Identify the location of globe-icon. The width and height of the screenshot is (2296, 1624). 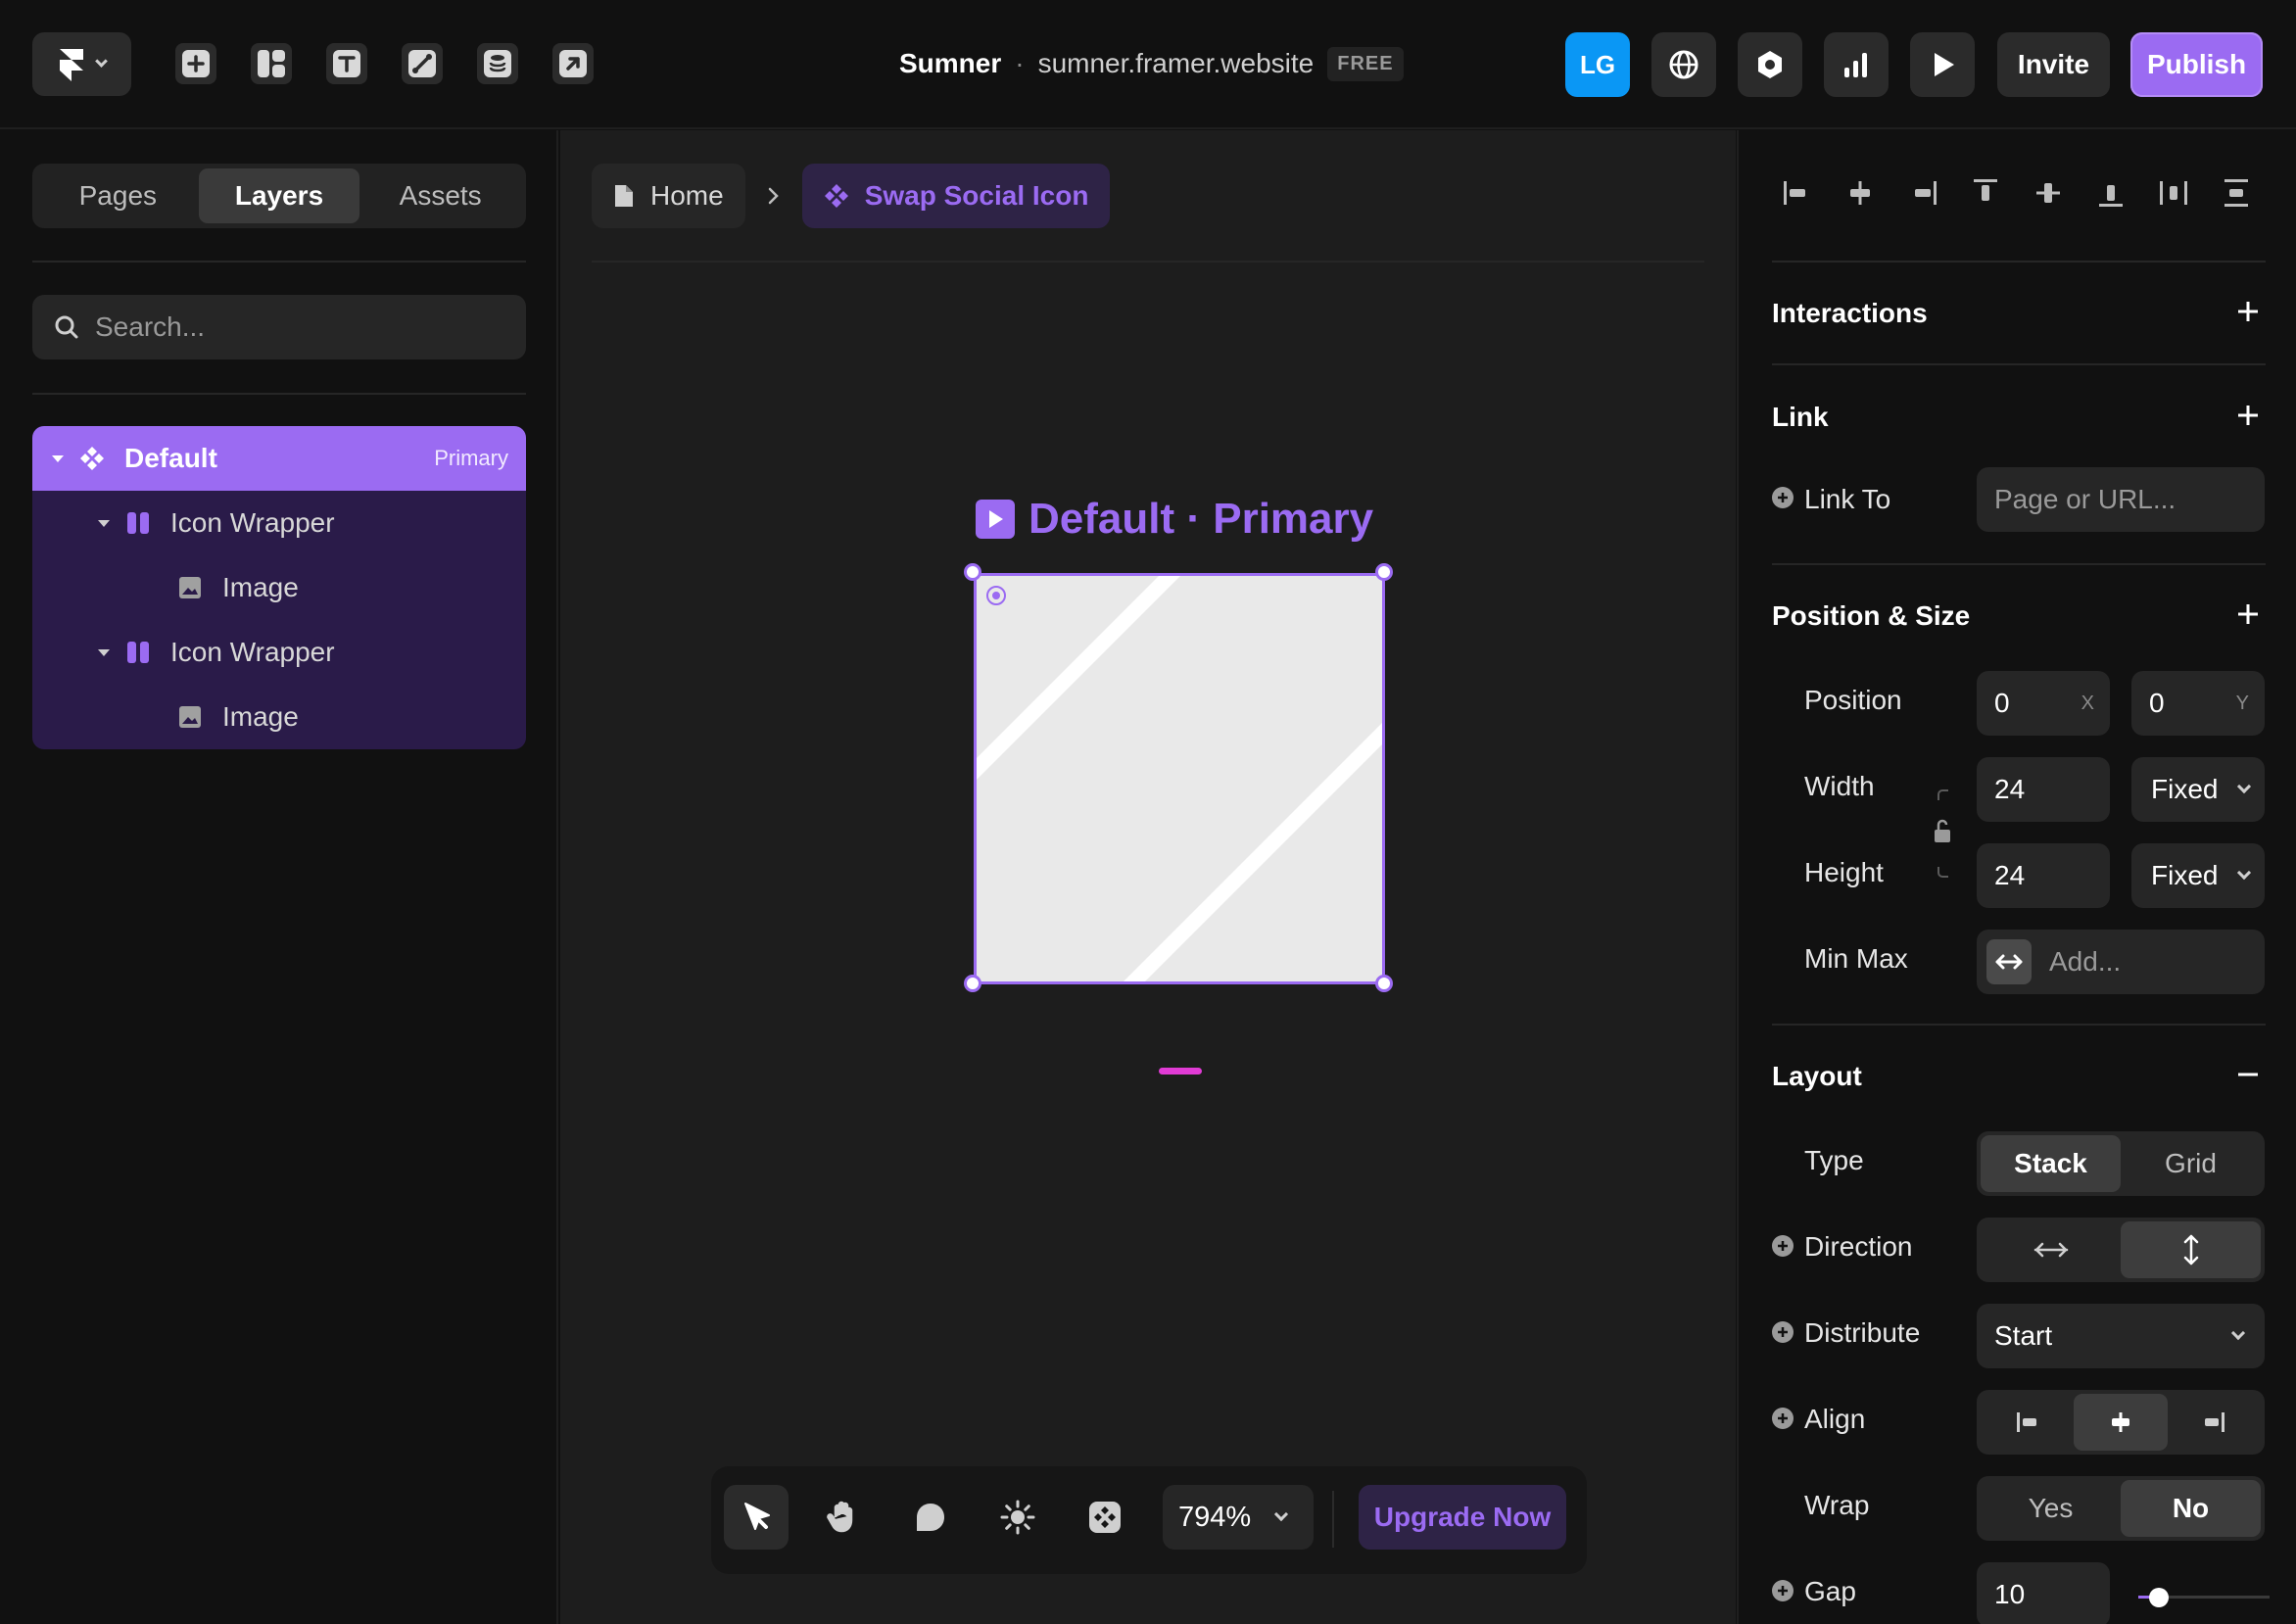
(1683, 65).